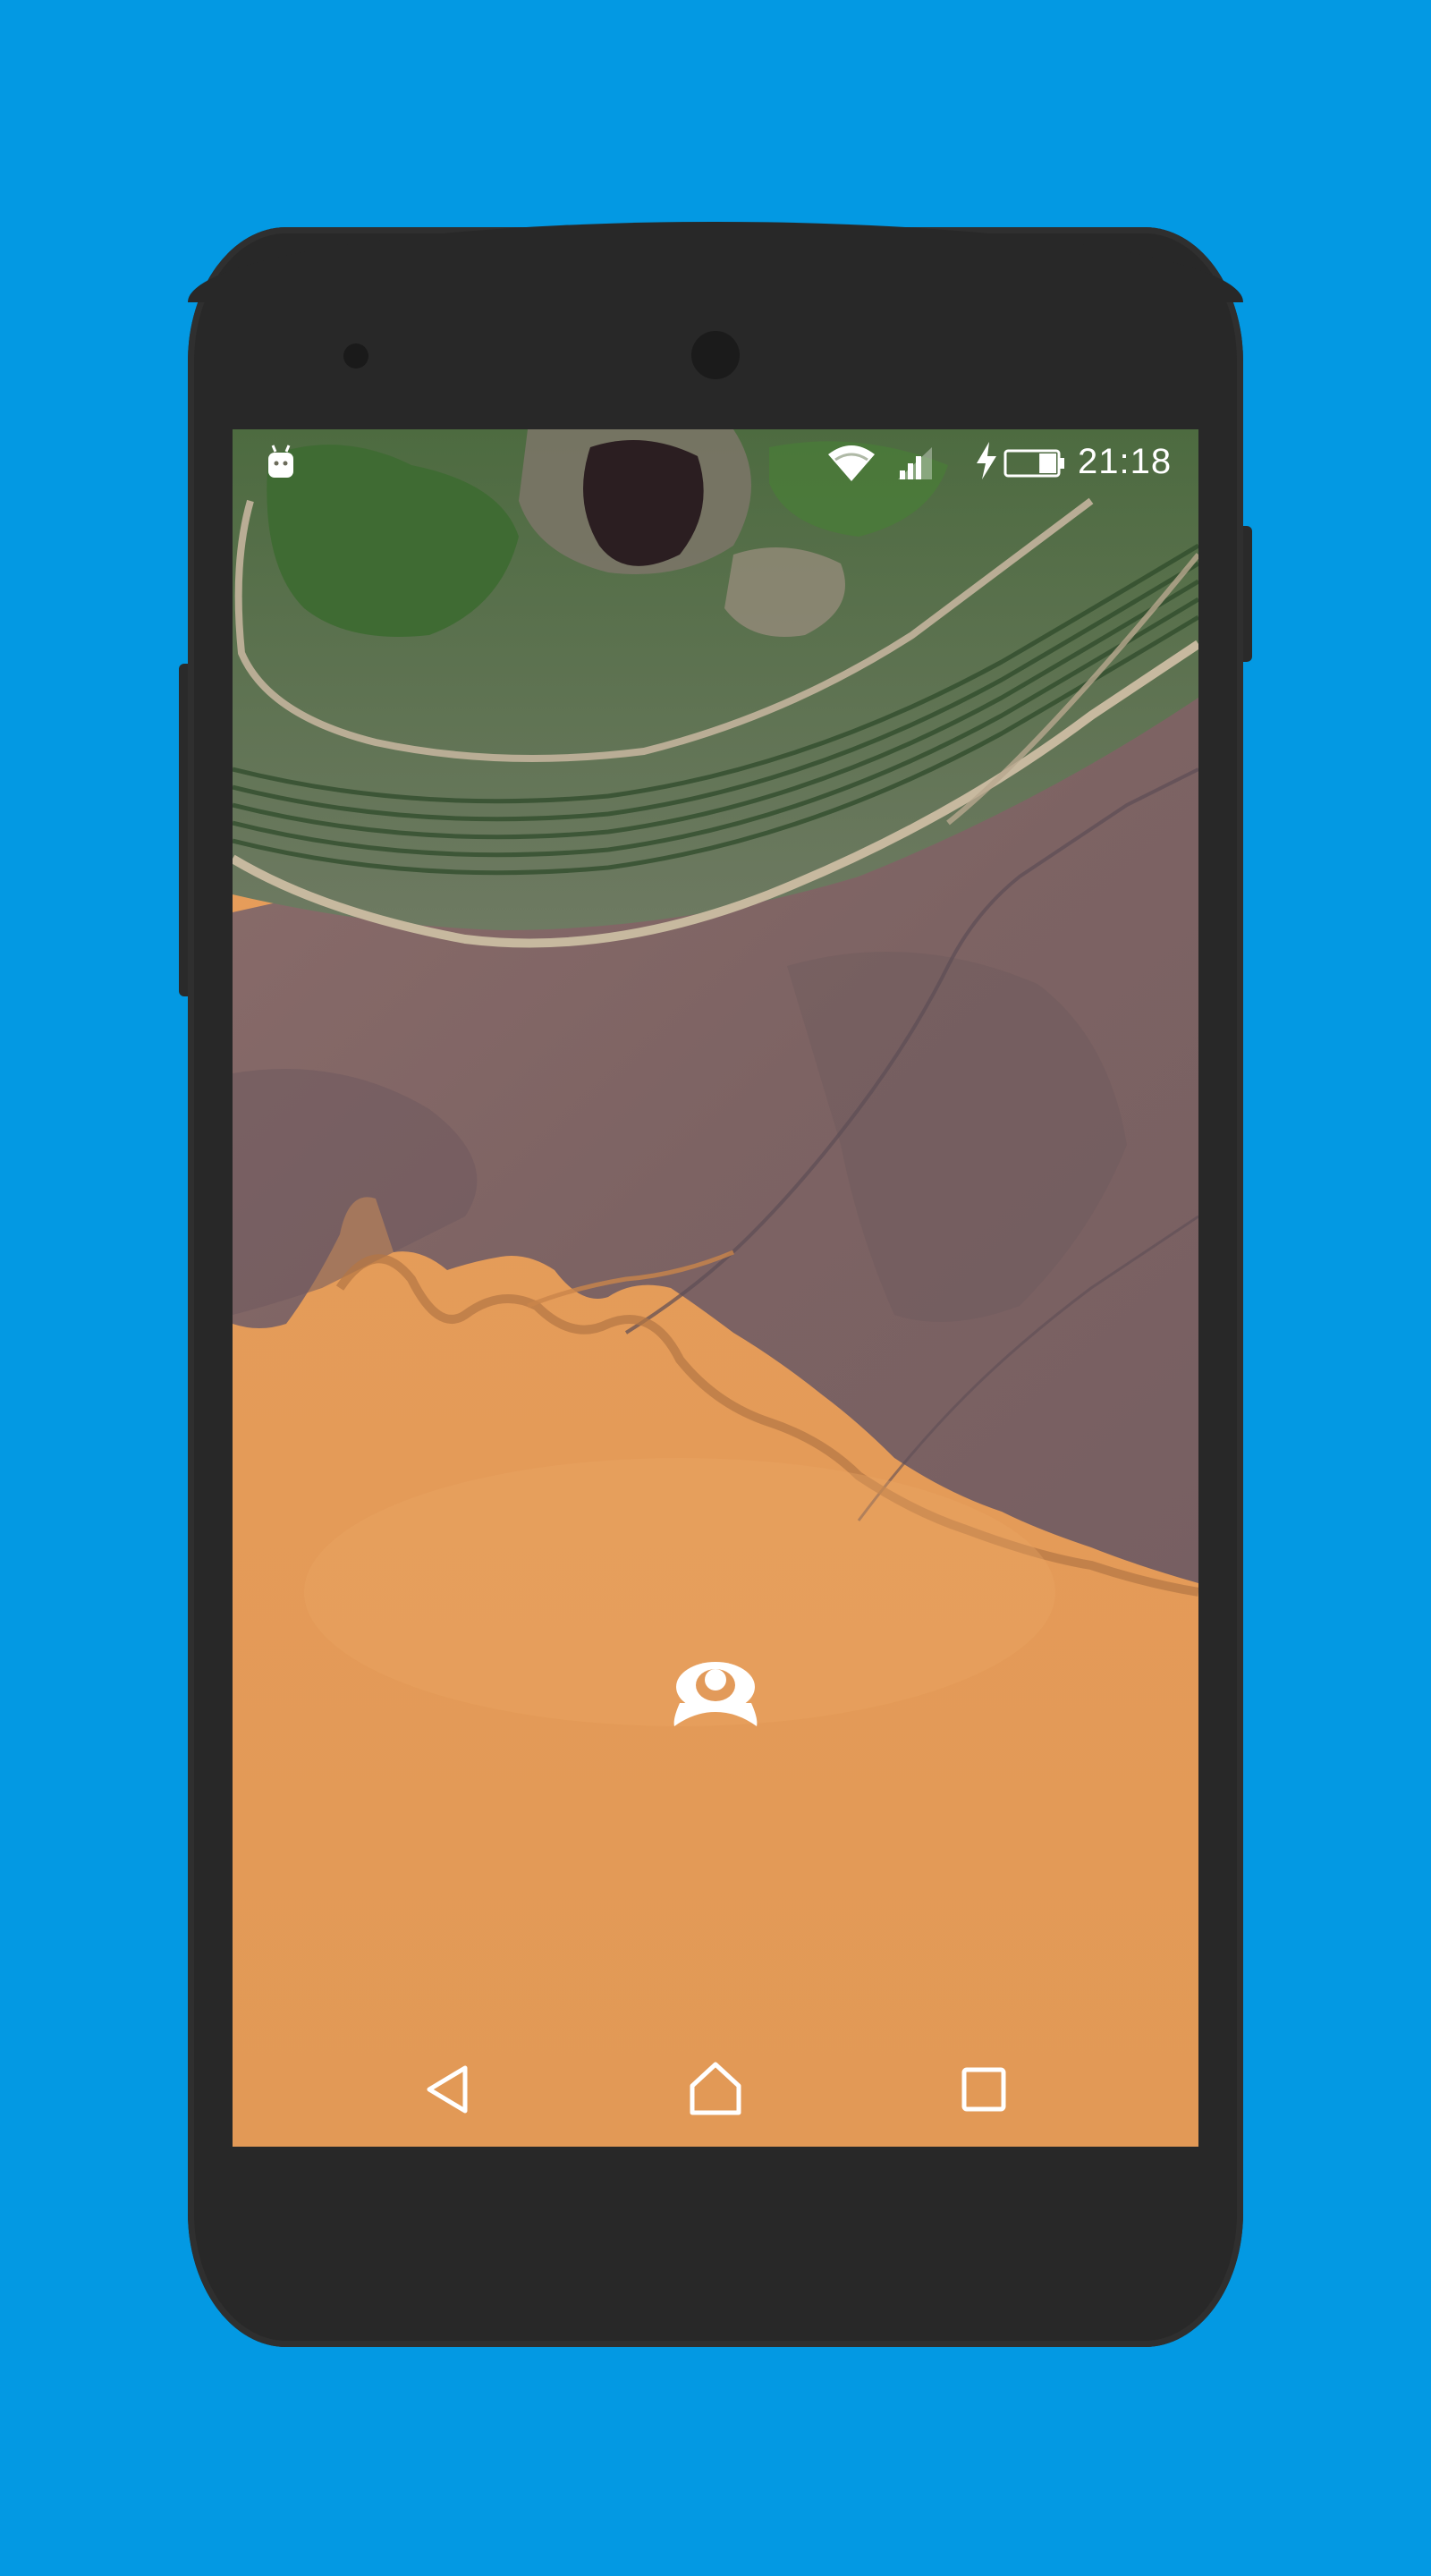 The image size is (1431, 2576). What do you see at coordinates (356, 356) in the screenshot?
I see `proximity-sensor` at bounding box center [356, 356].